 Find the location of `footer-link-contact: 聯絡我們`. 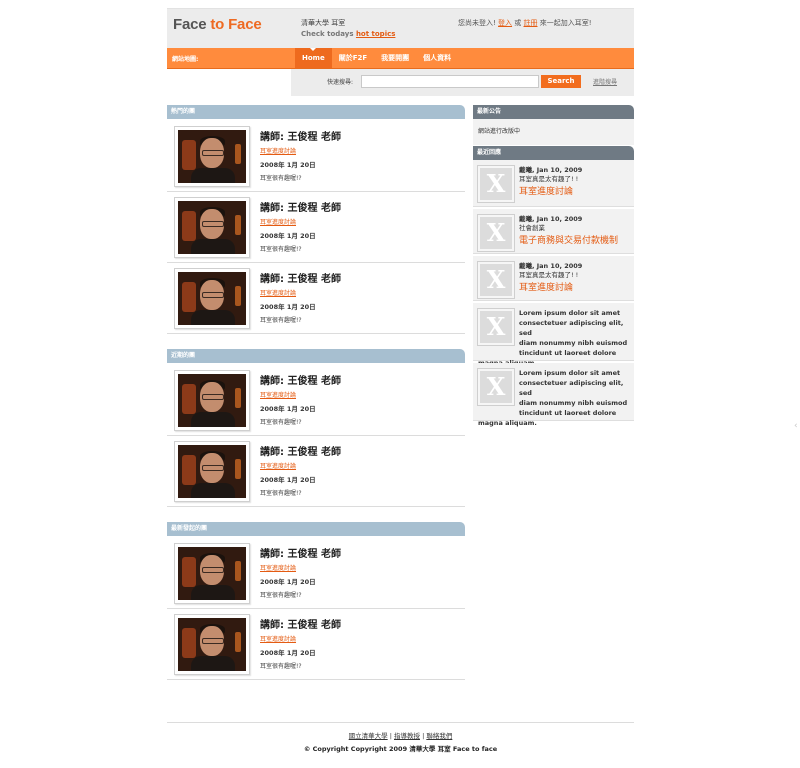

footer-link-contact: 聯絡我們 is located at coordinates (439, 736).